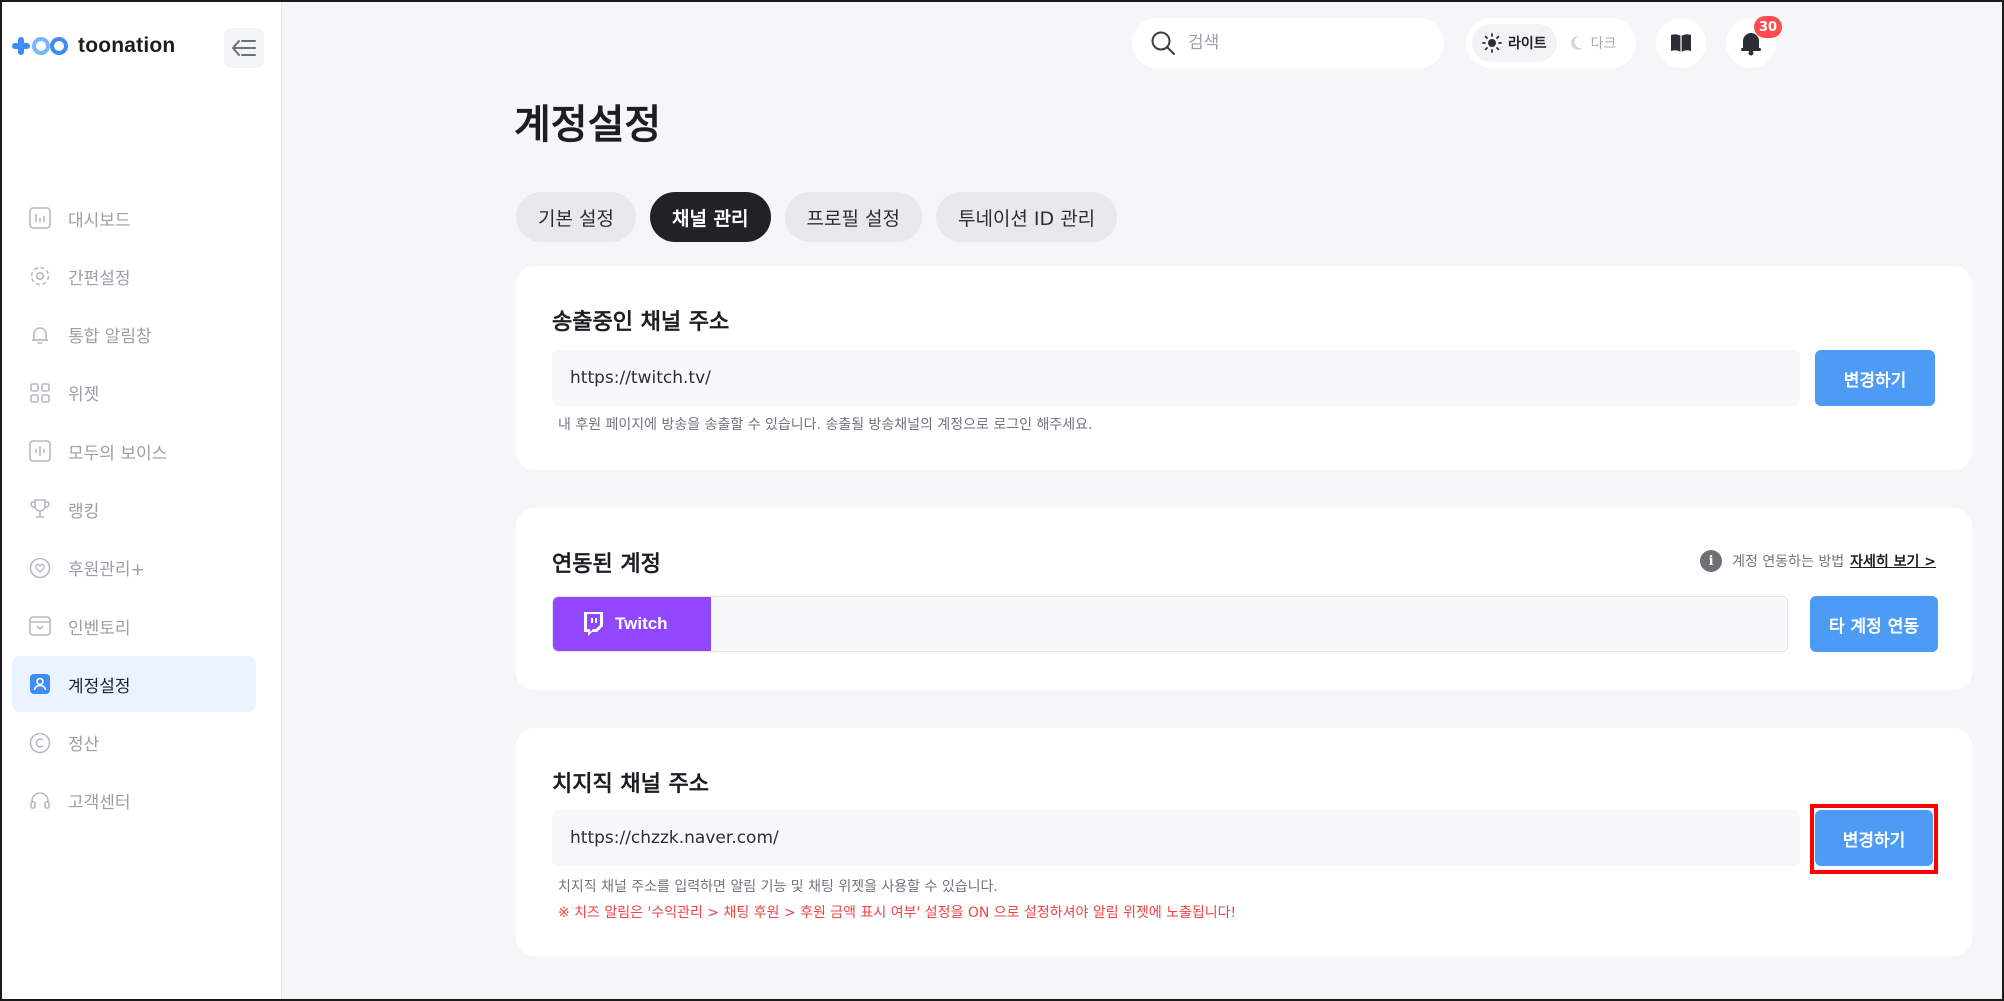  Describe the element at coordinates (127, 45) in the screenshot. I see `brand-name: toonation` at that location.